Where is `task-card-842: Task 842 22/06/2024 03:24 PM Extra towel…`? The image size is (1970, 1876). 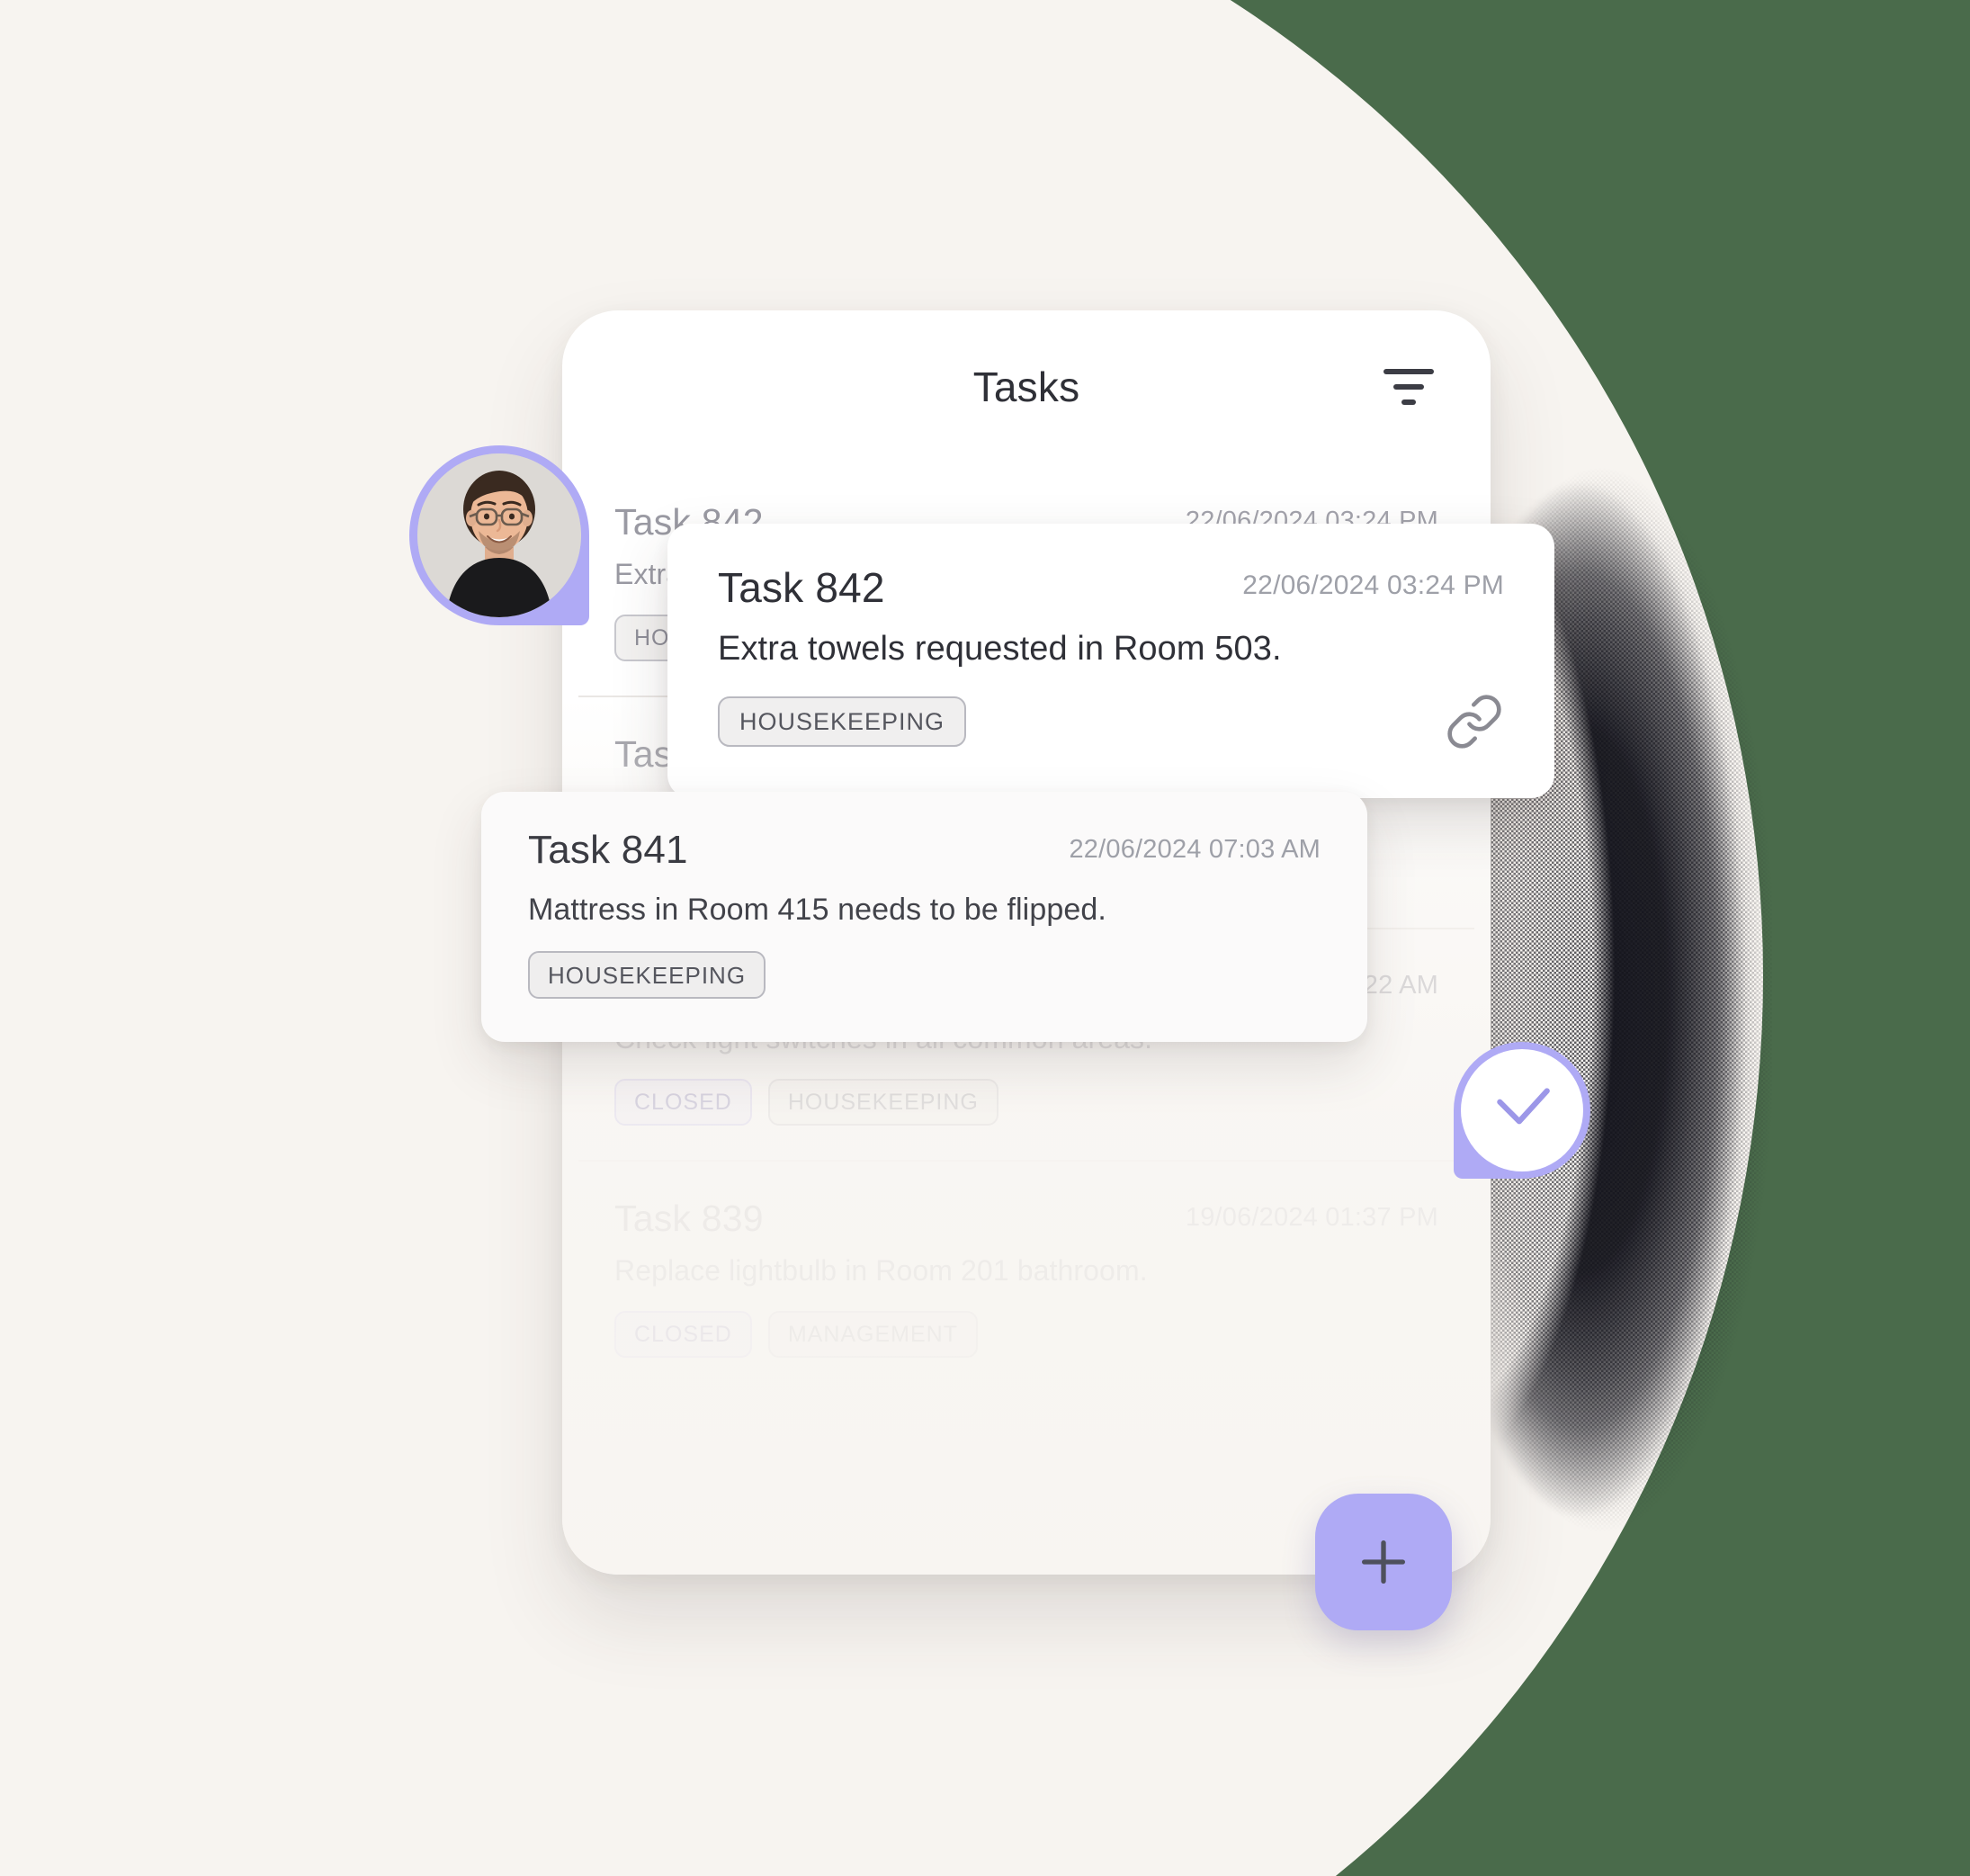 task-card-842: Task 842 22/06/2024 03:24 PM Extra towel… is located at coordinates (1110, 661).